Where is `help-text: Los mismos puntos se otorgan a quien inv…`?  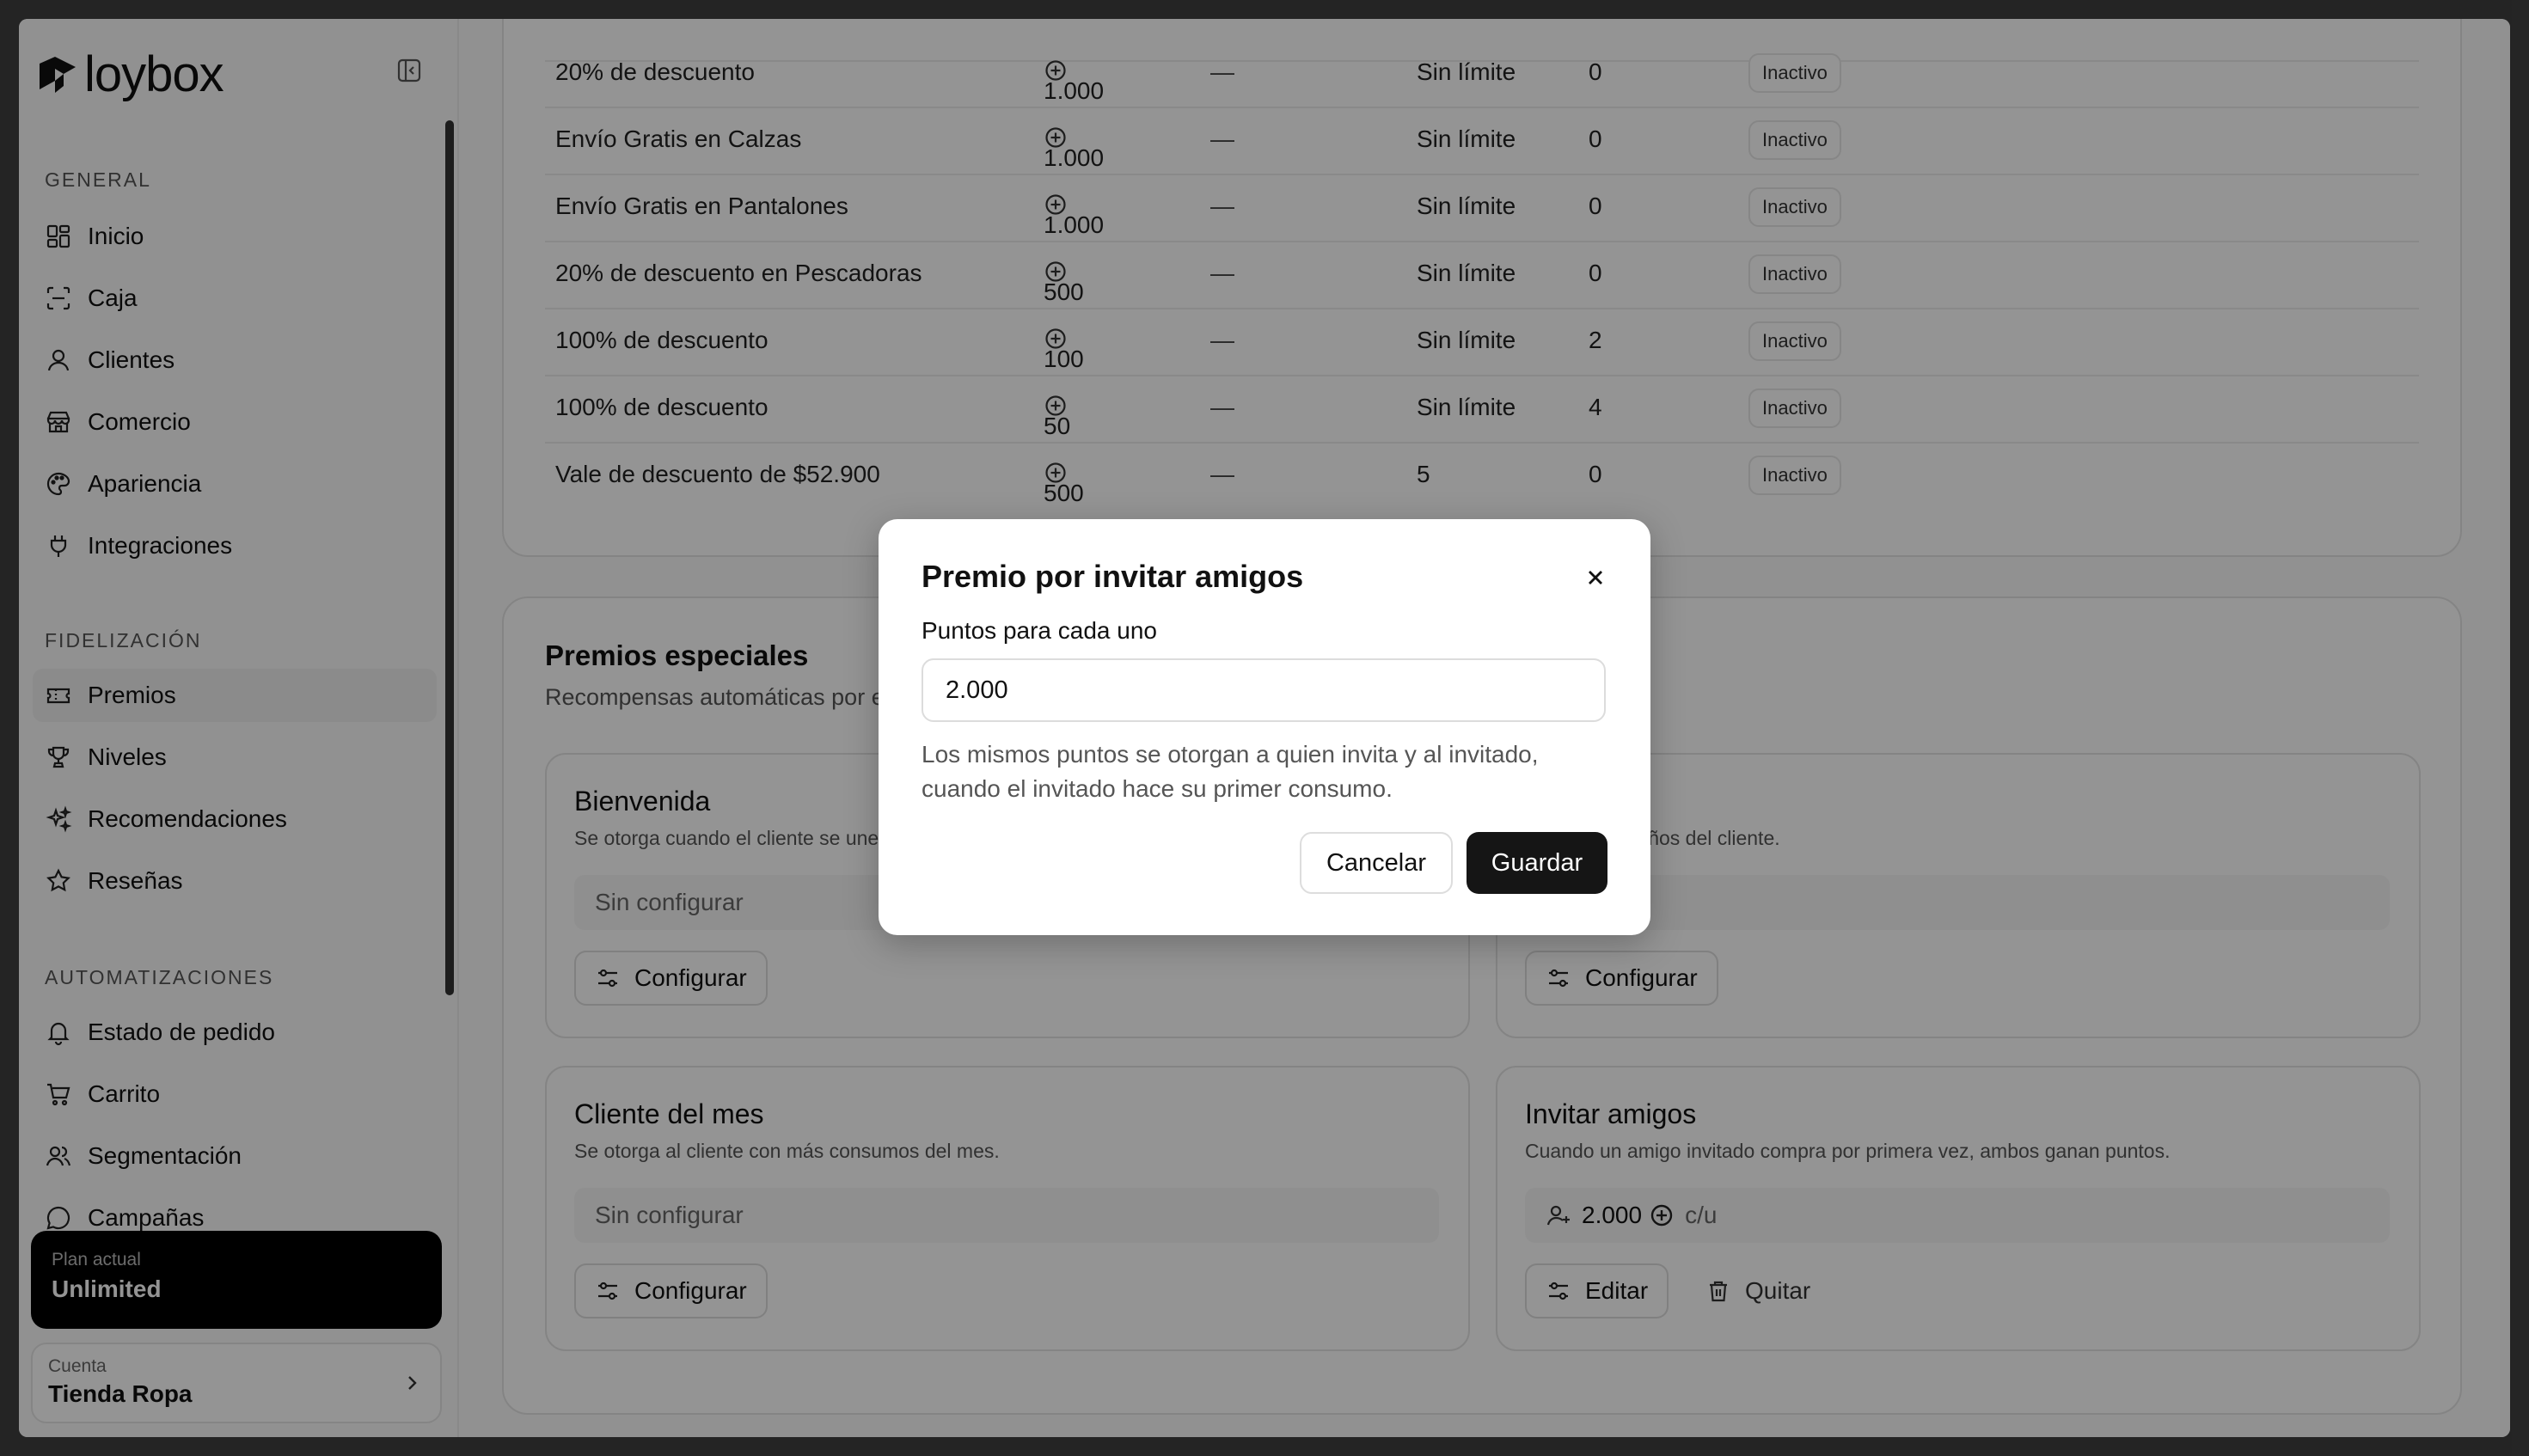 help-text: Los mismos puntos se otorgan a quien inv… is located at coordinates (1231, 772).